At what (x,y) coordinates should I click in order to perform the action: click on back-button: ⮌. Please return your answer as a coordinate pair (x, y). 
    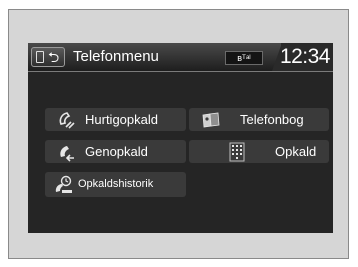
    Looking at the image, I should click on (48, 57).